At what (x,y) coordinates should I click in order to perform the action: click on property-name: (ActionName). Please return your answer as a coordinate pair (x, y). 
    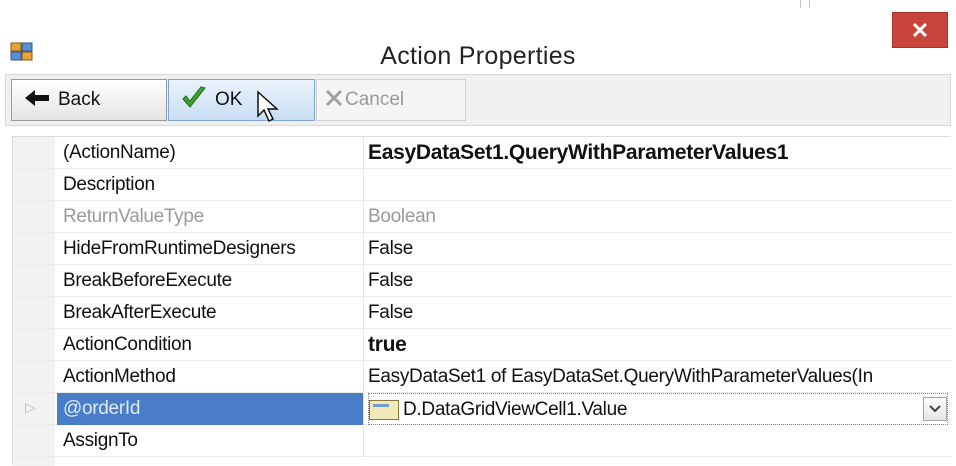
    Looking at the image, I should click on (119, 152).